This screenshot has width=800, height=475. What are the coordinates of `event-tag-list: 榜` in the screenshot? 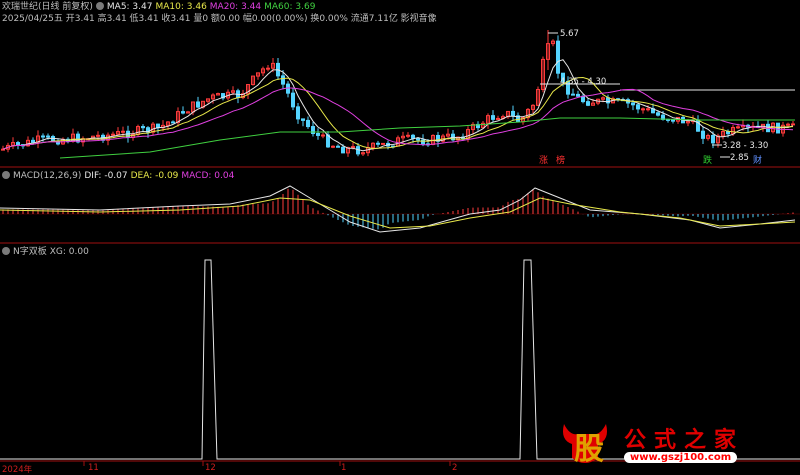 It's located at (560, 161).